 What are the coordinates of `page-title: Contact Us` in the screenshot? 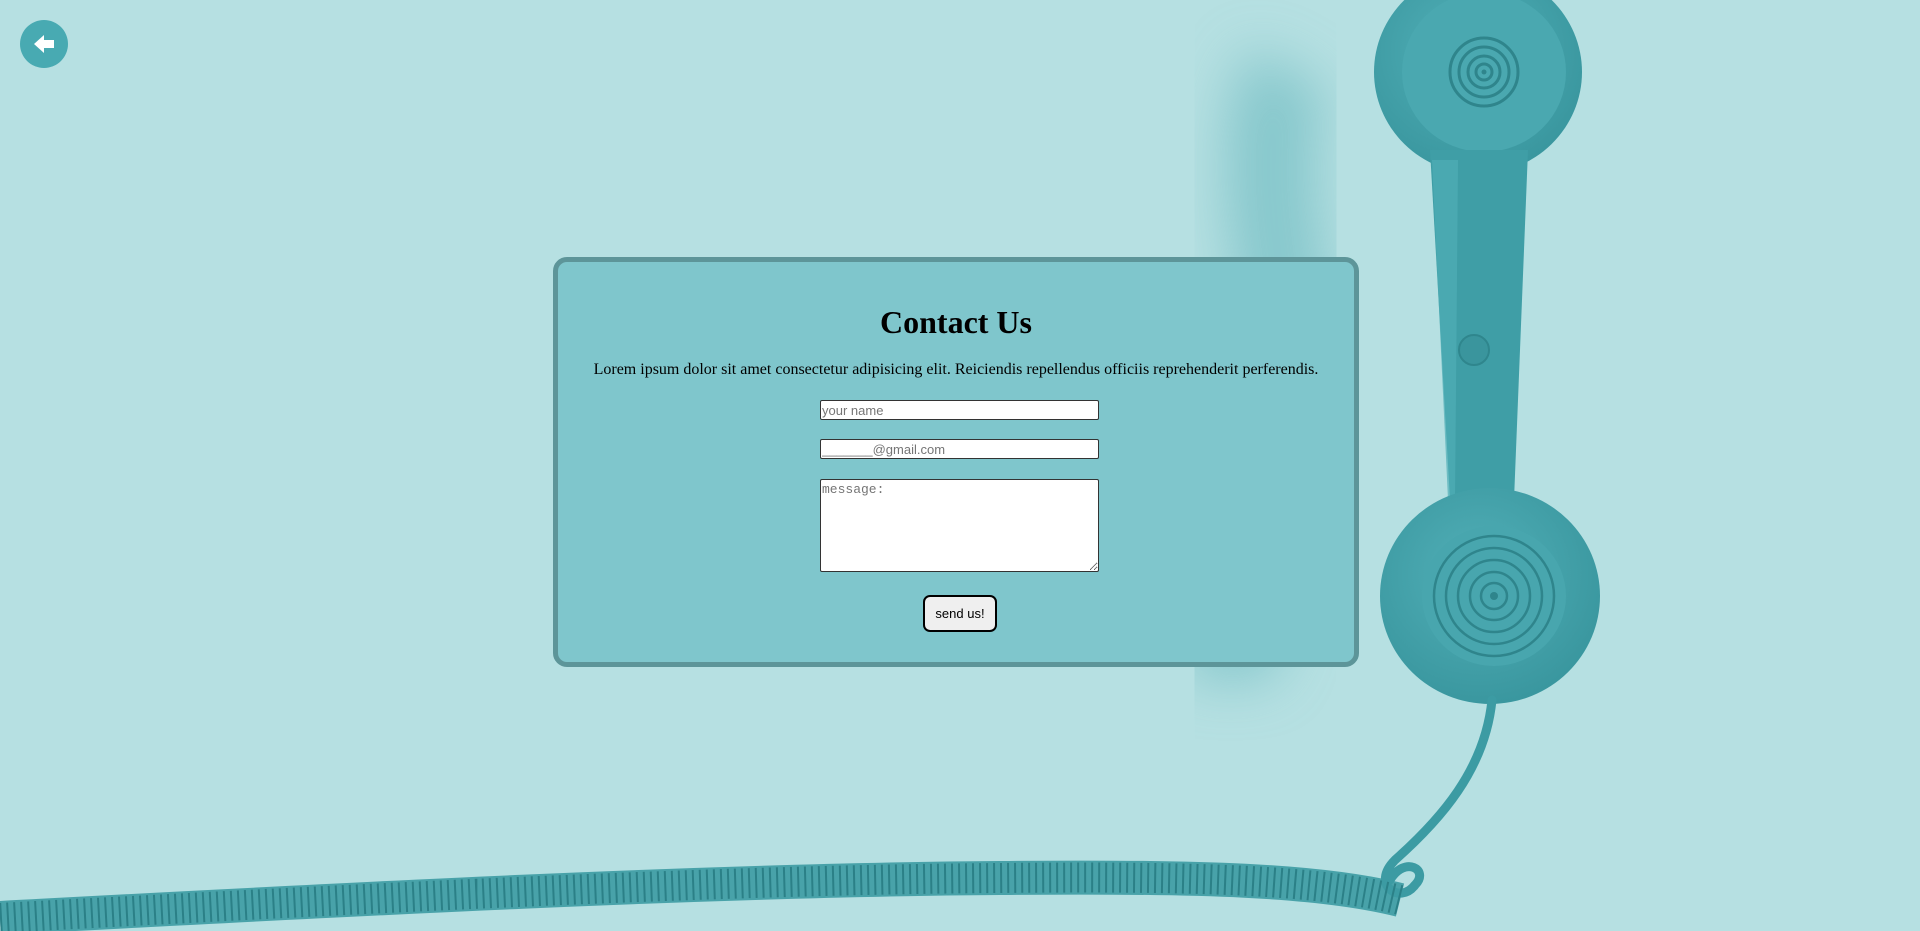 It's located at (956, 322).